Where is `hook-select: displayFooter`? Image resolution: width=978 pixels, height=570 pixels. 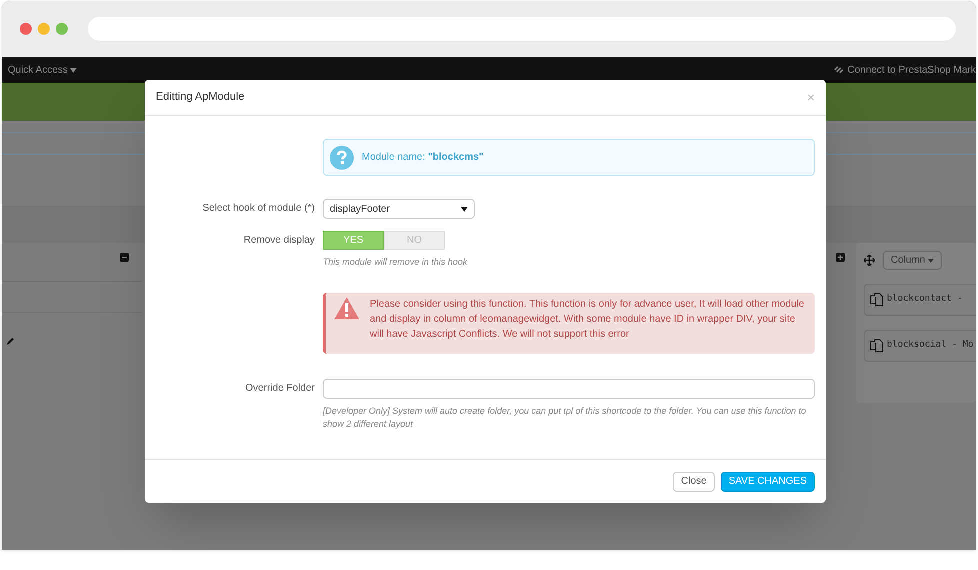
hook-select: displayFooter is located at coordinates (399, 209).